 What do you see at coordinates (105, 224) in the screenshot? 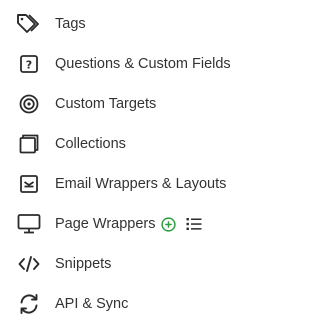
I see `nav-item-label: Page Wrappers` at bounding box center [105, 224].